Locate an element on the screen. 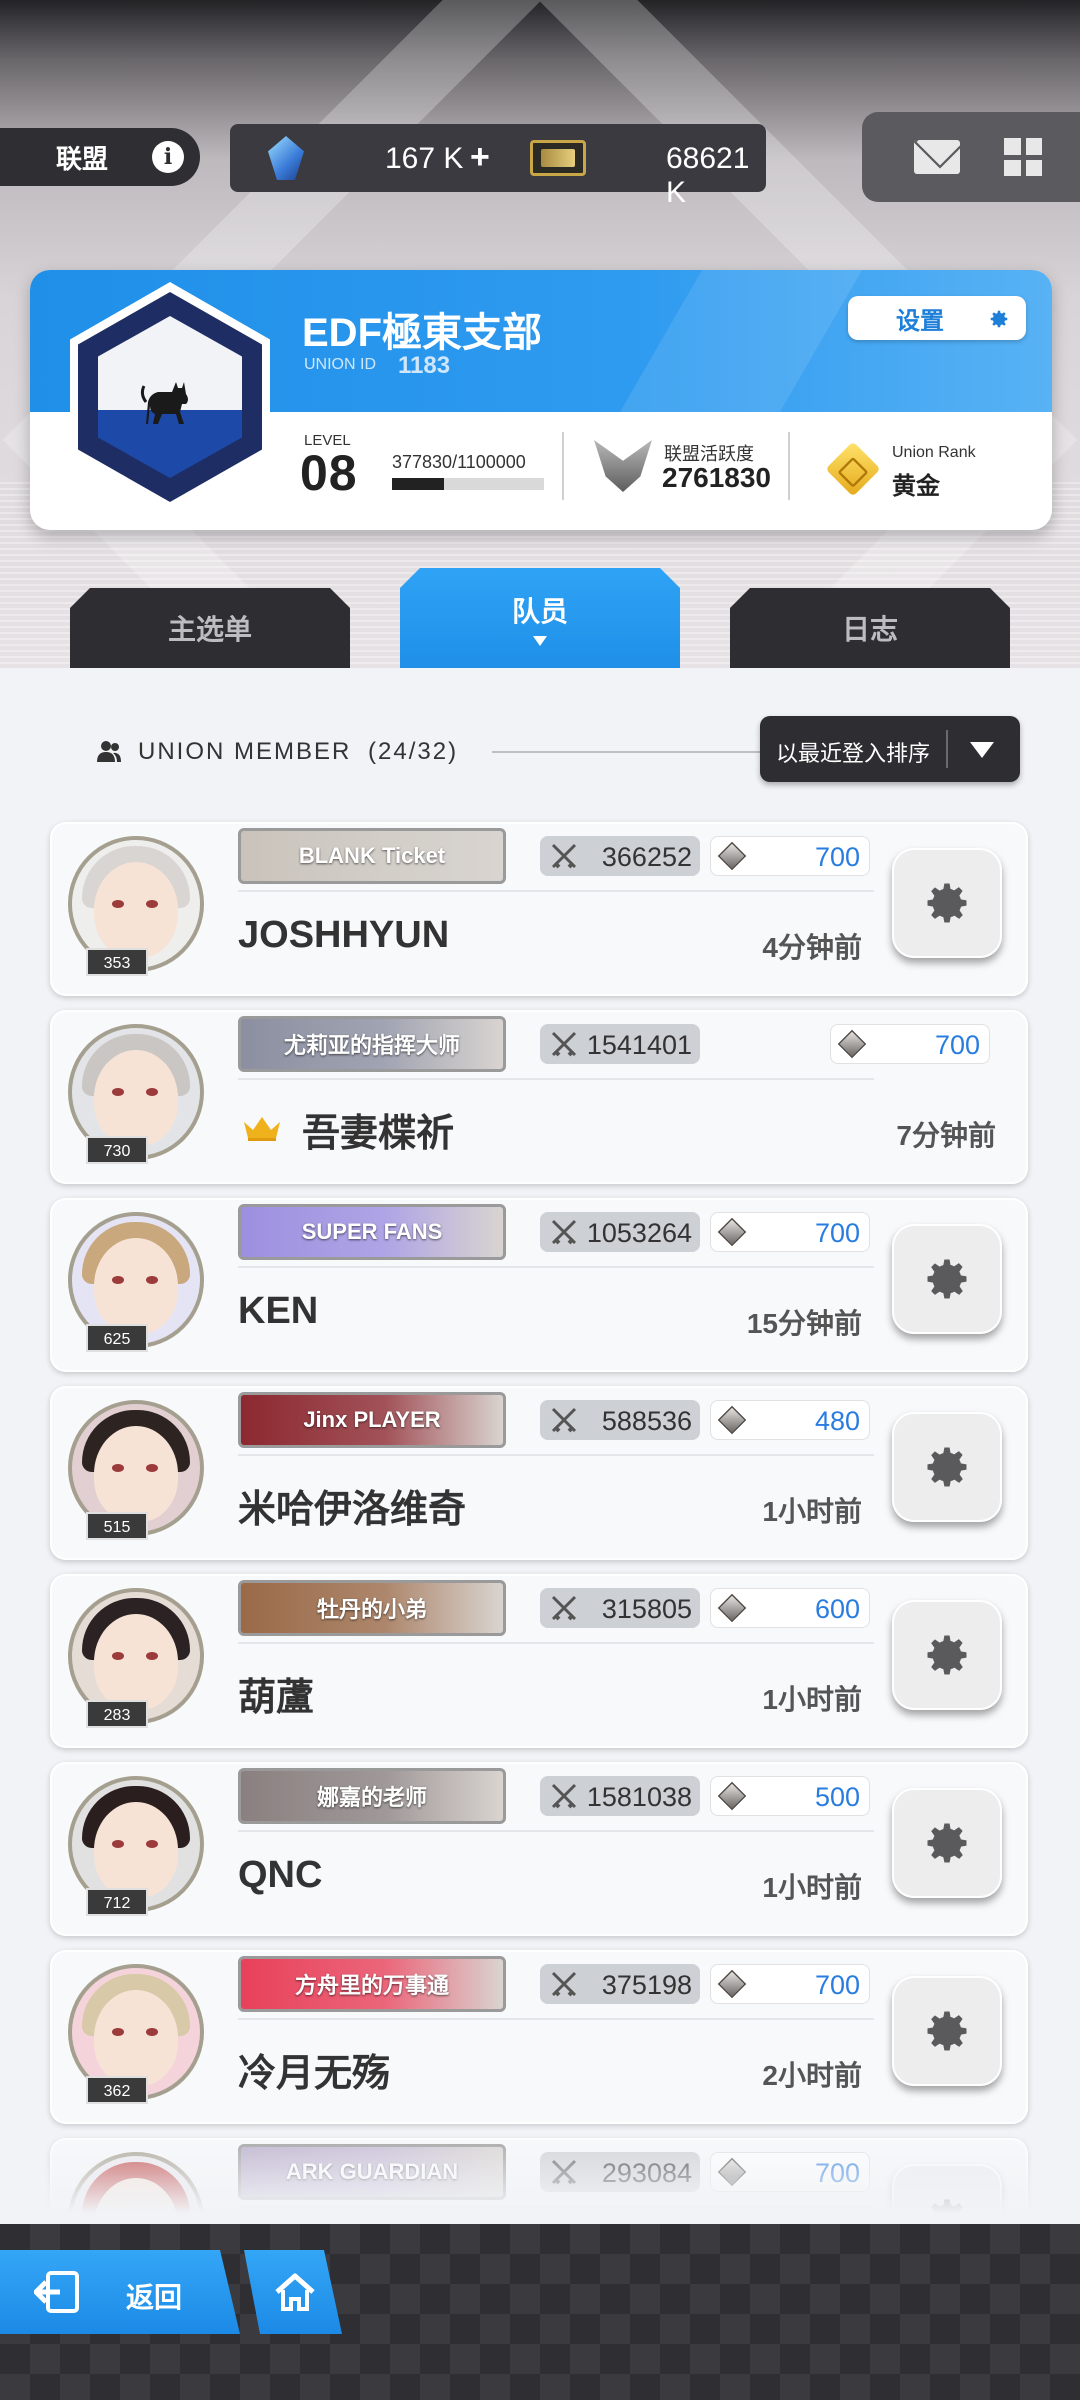  member-name: 冷月无殇 is located at coordinates (314, 2074).